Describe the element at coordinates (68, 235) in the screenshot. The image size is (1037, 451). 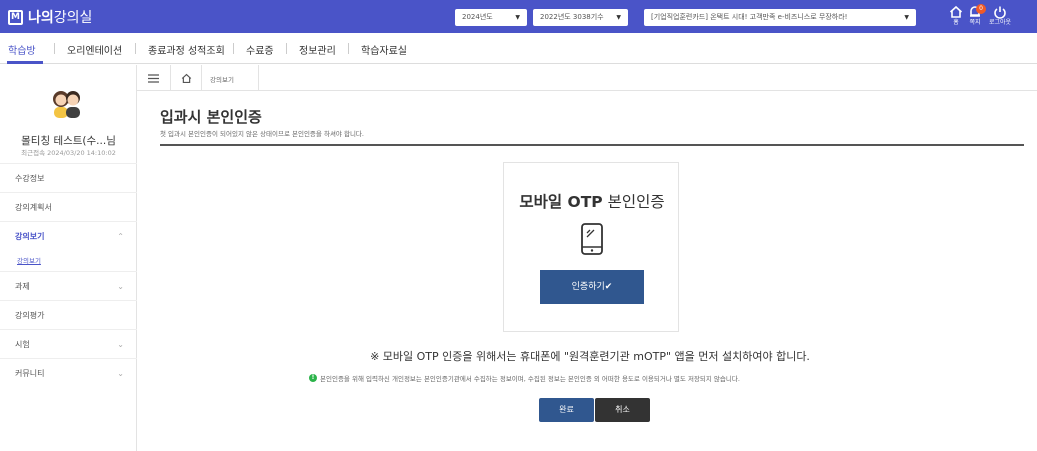
I see `sidebar-item-lectures: 강의보기 ⌃` at that location.